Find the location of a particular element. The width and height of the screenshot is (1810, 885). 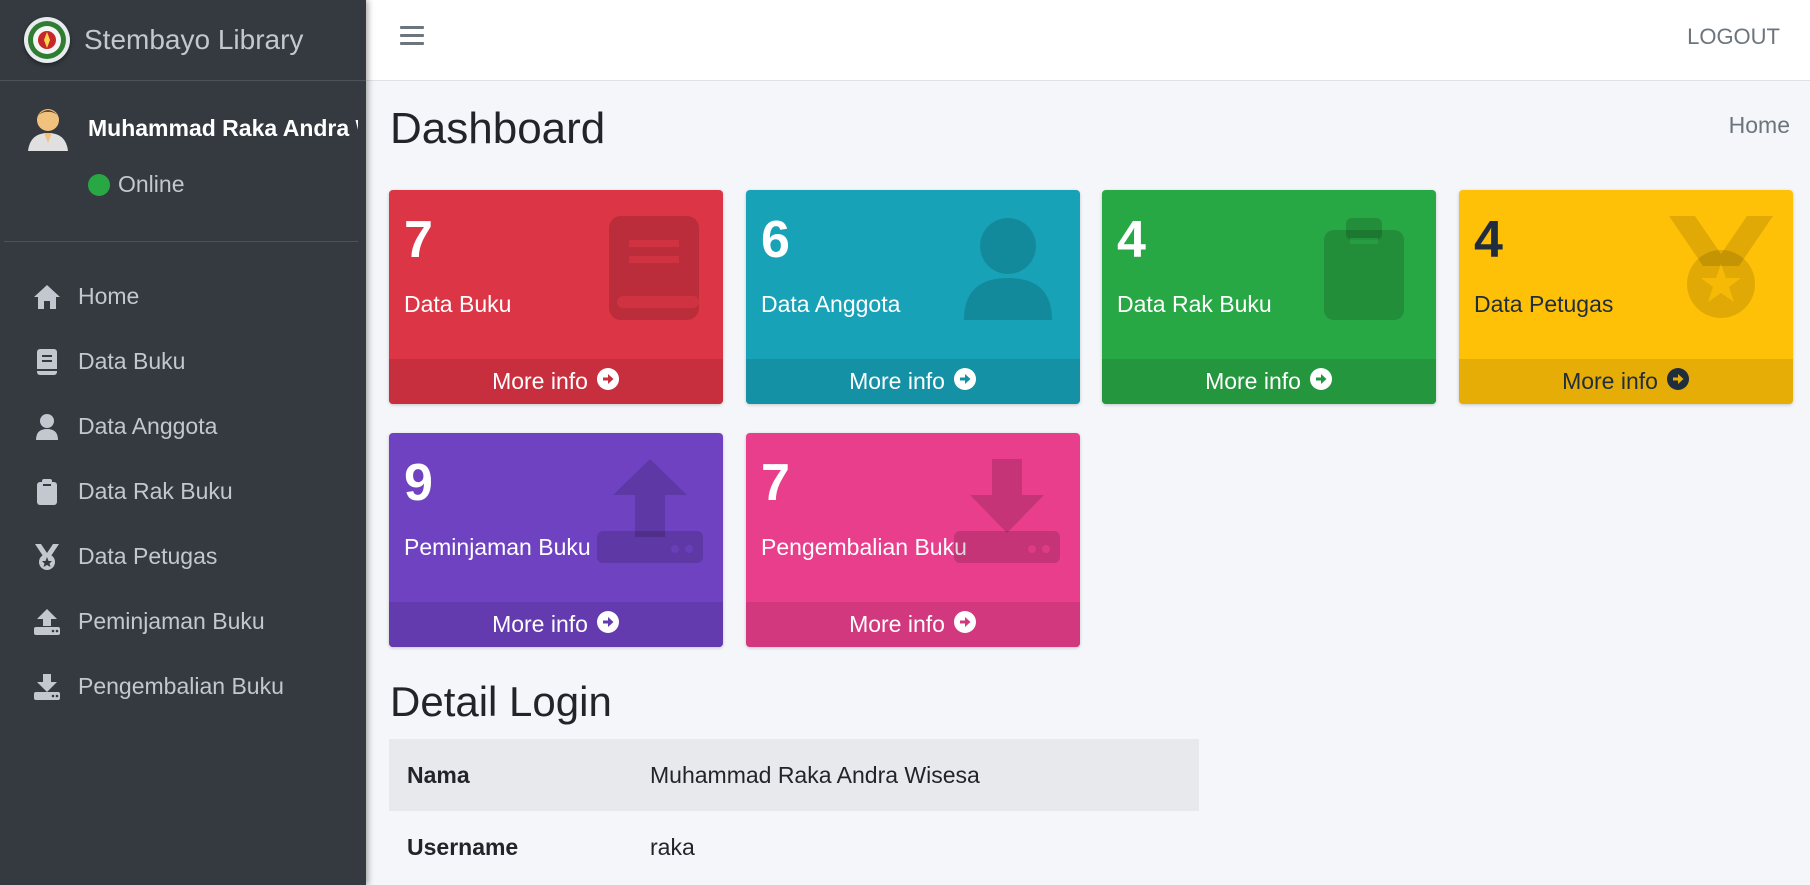

sidebar-item-data-rak-buku: Data Rak Buku is located at coordinates (183, 491).